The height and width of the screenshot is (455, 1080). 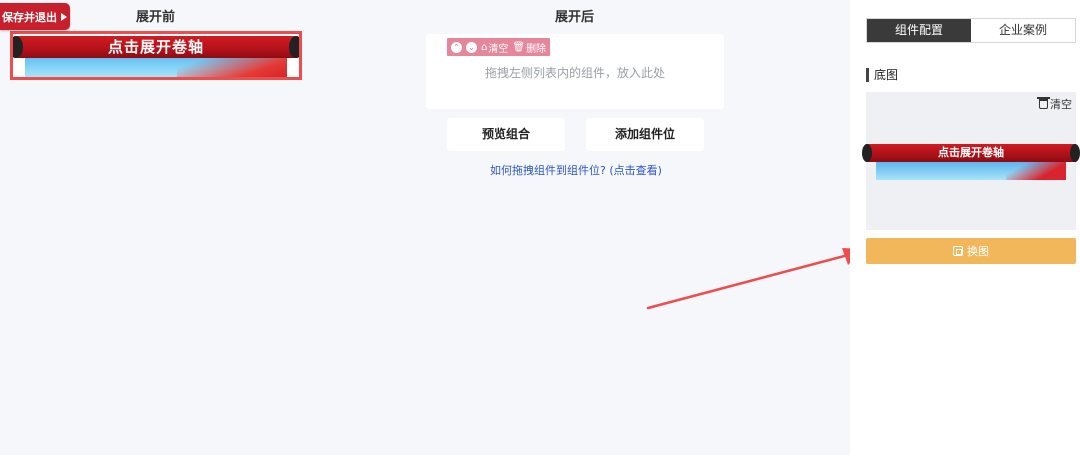 I want to click on delete-label: 删除, so click(x=536, y=49).